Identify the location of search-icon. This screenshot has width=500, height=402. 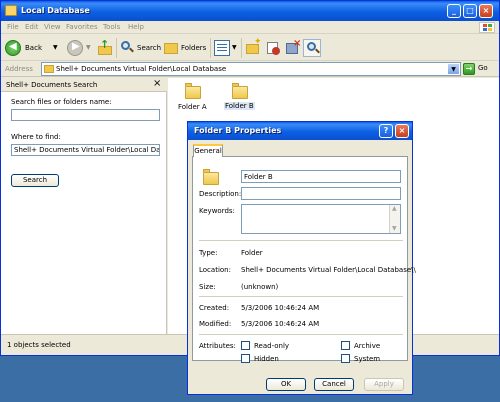
(127, 48).